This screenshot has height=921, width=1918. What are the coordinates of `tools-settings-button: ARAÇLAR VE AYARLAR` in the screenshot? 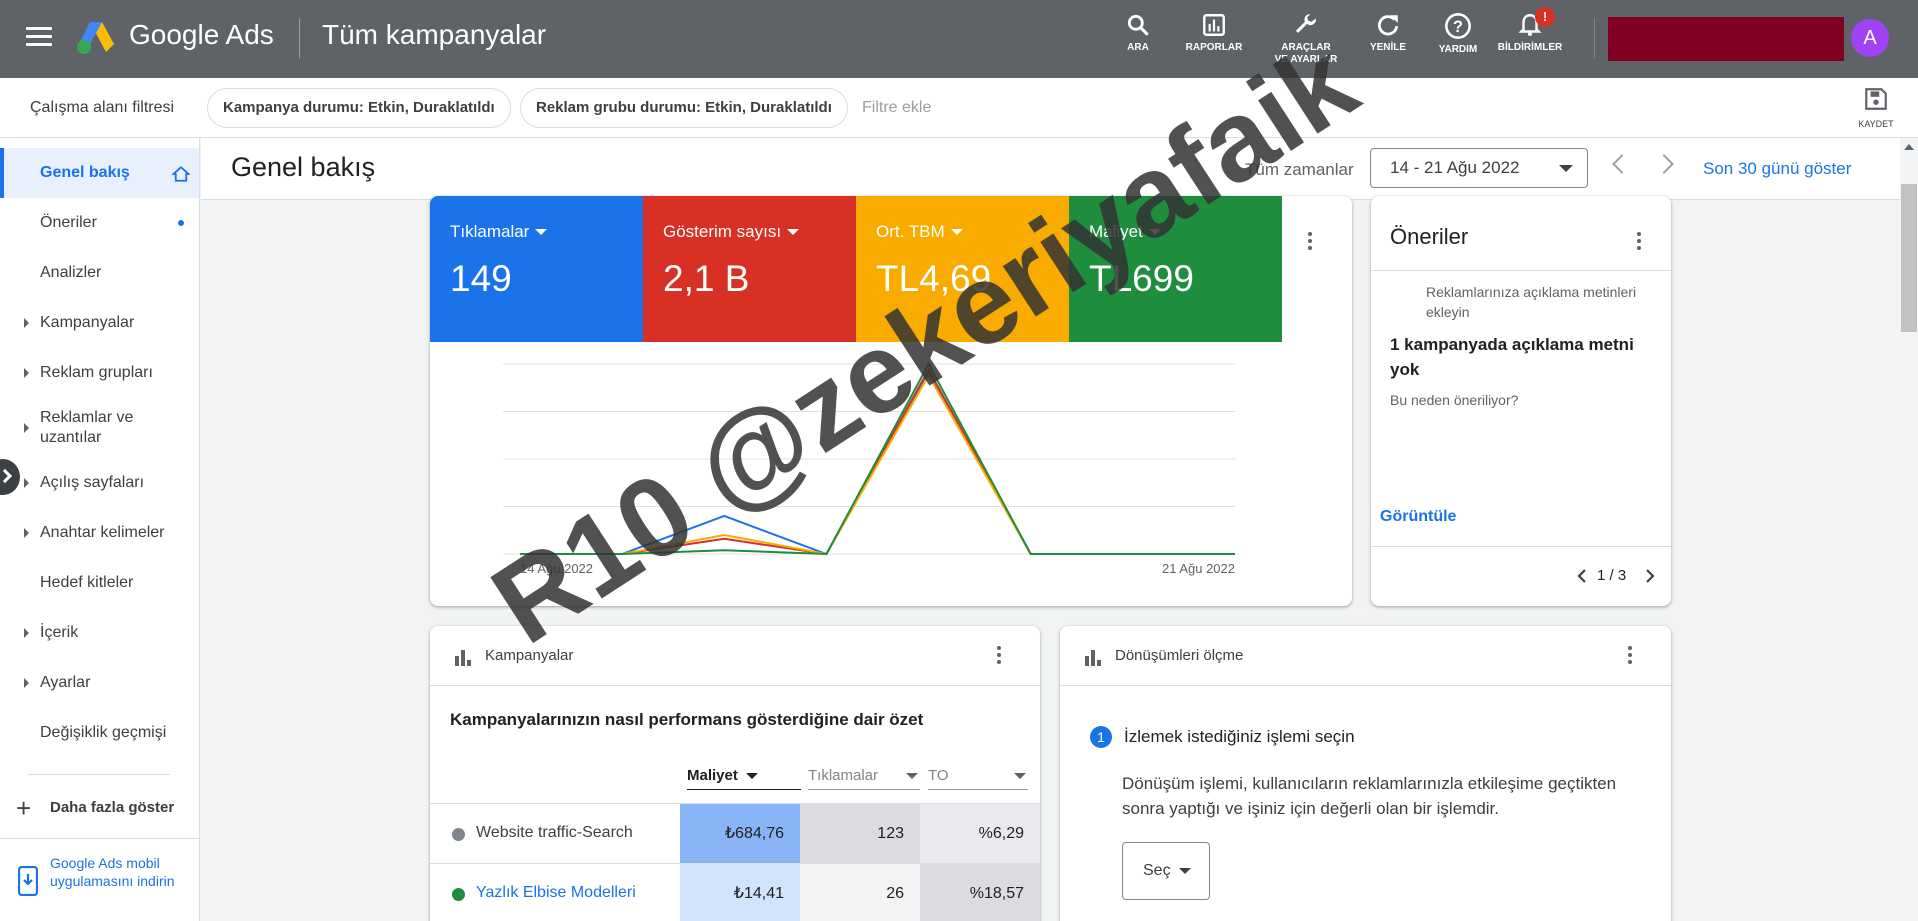 It's located at (1306, 39).